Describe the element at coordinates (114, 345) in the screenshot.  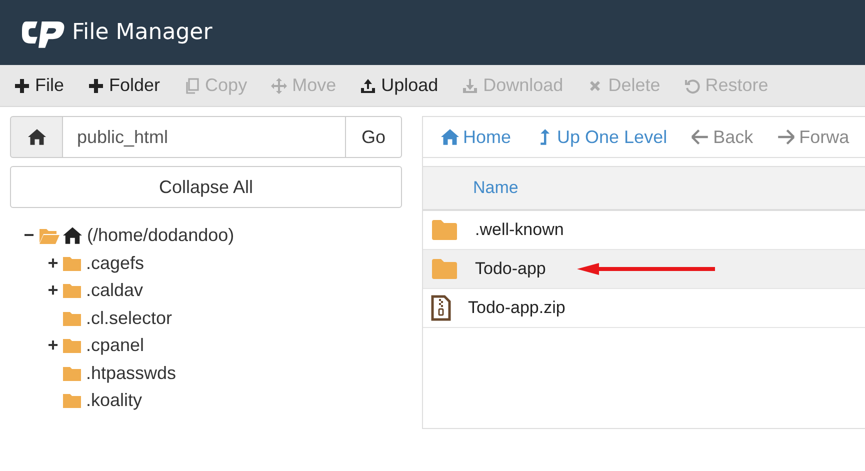
I see `tree-item: .cpanel` at that location.